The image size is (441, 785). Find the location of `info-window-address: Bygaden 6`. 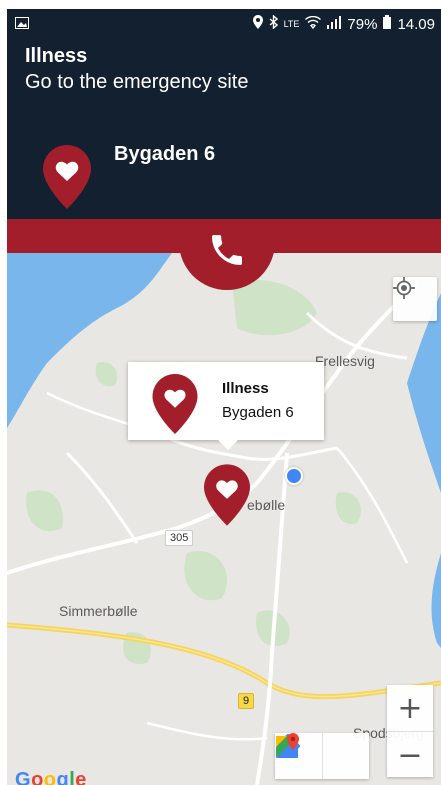

info-window-address: Bygaden 6 is located at coordinates (258, 412).